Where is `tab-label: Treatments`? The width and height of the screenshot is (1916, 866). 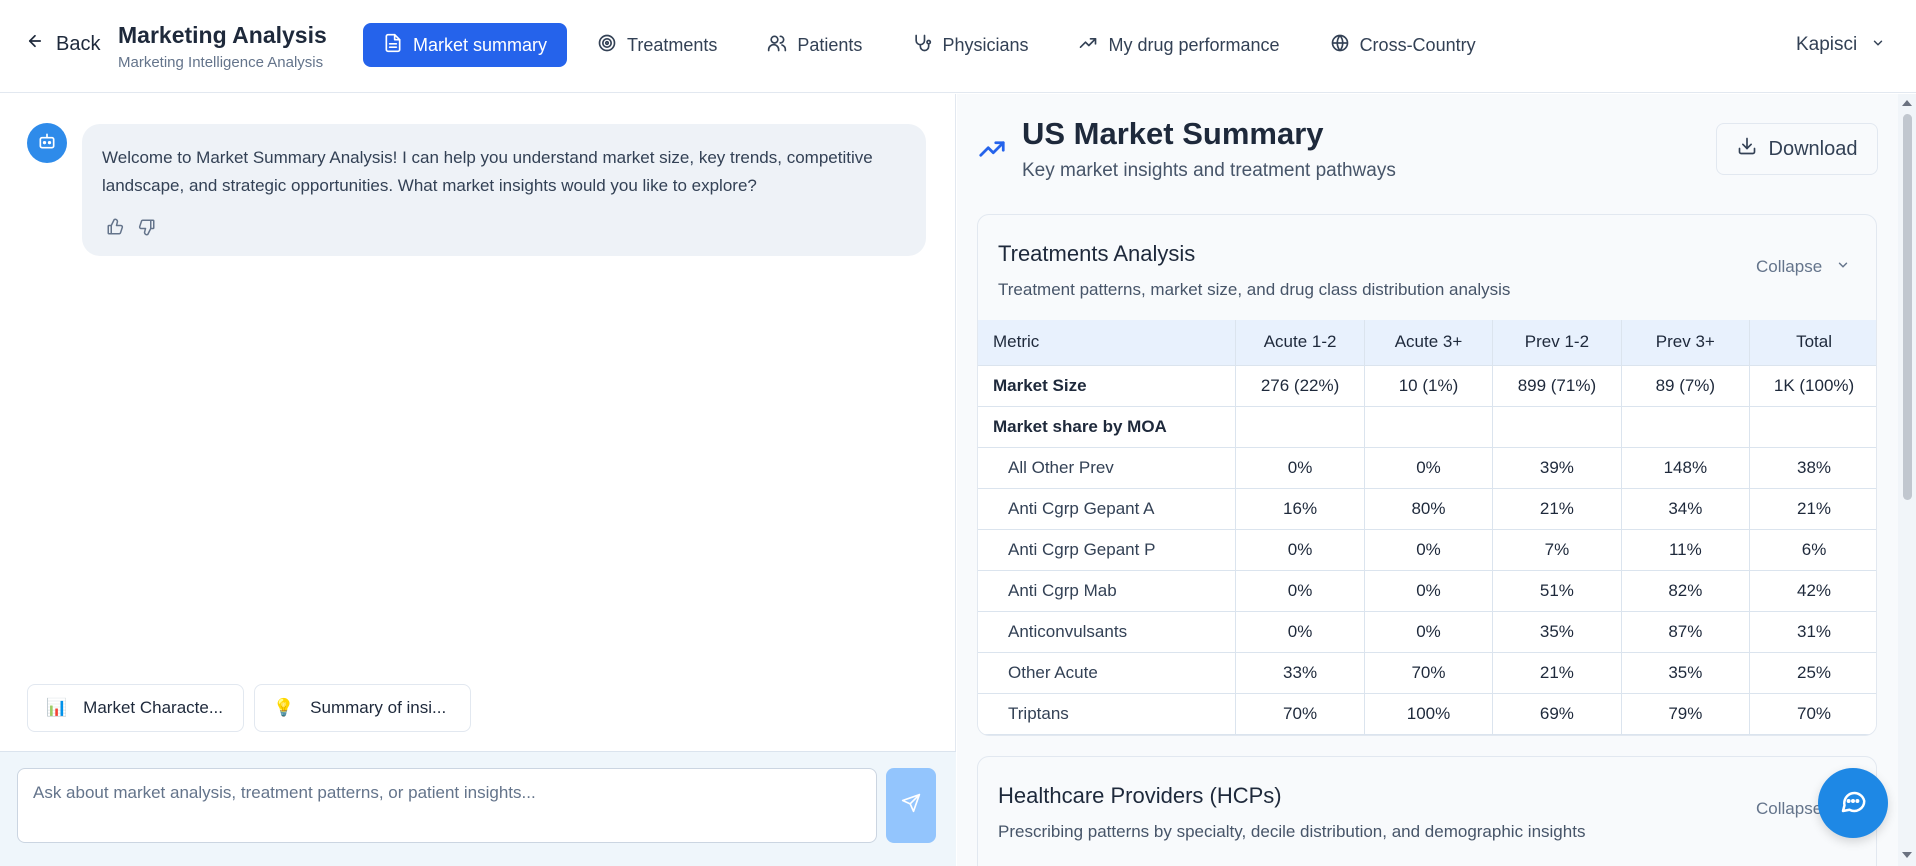
tab-label: Treatments is located at coordinates (672, 44).